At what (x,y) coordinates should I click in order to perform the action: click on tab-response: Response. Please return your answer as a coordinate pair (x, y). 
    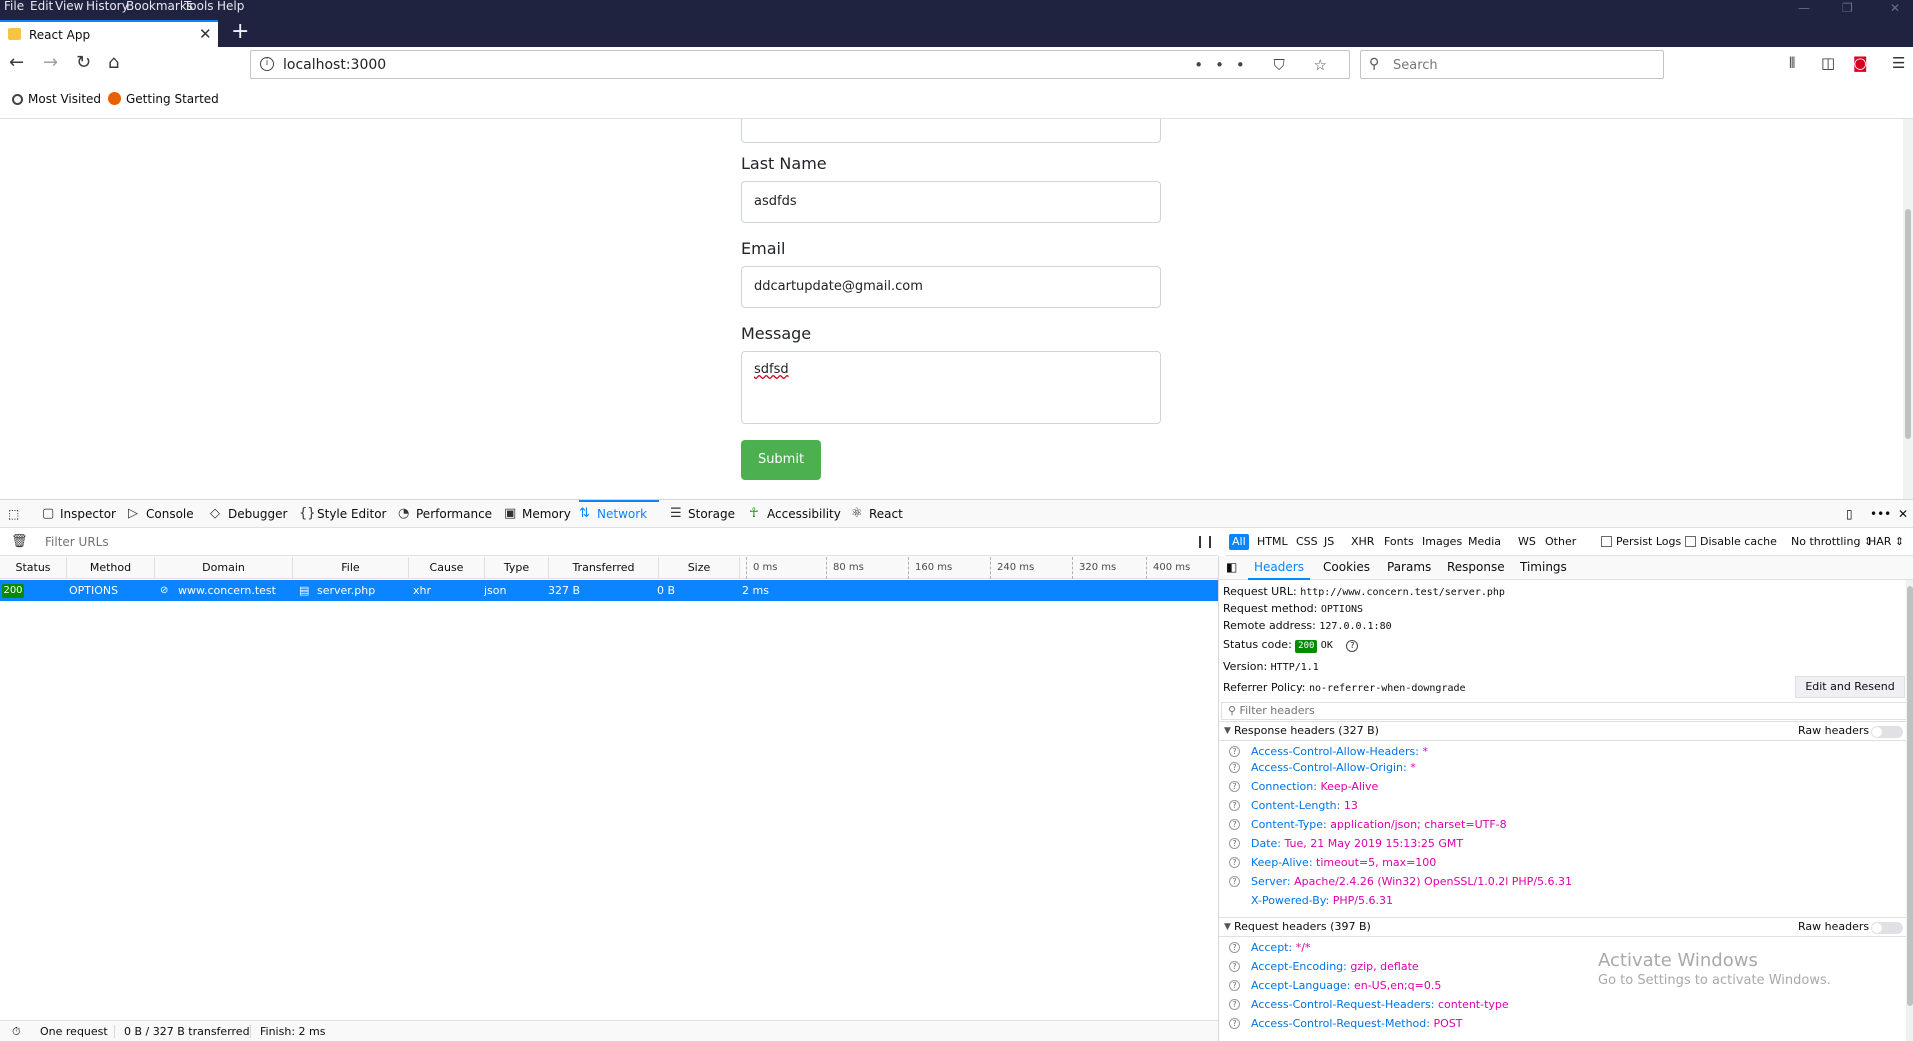
    Looking at the image, I should click on (1476, 568).